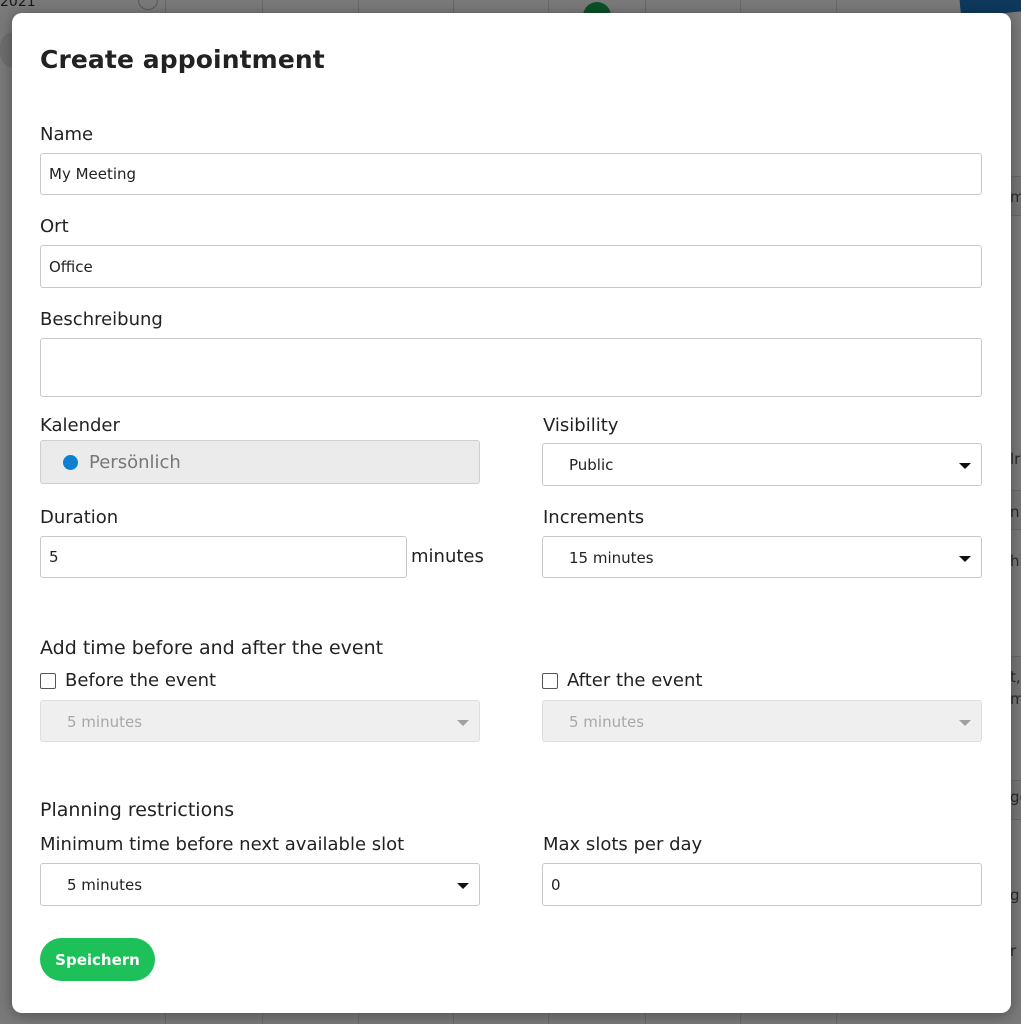 This screenshot has height=1024, width=1021. Describe the element at coordinates (135, 462) in the screenshot. I see `calendar-name: Persönlich` at that location.